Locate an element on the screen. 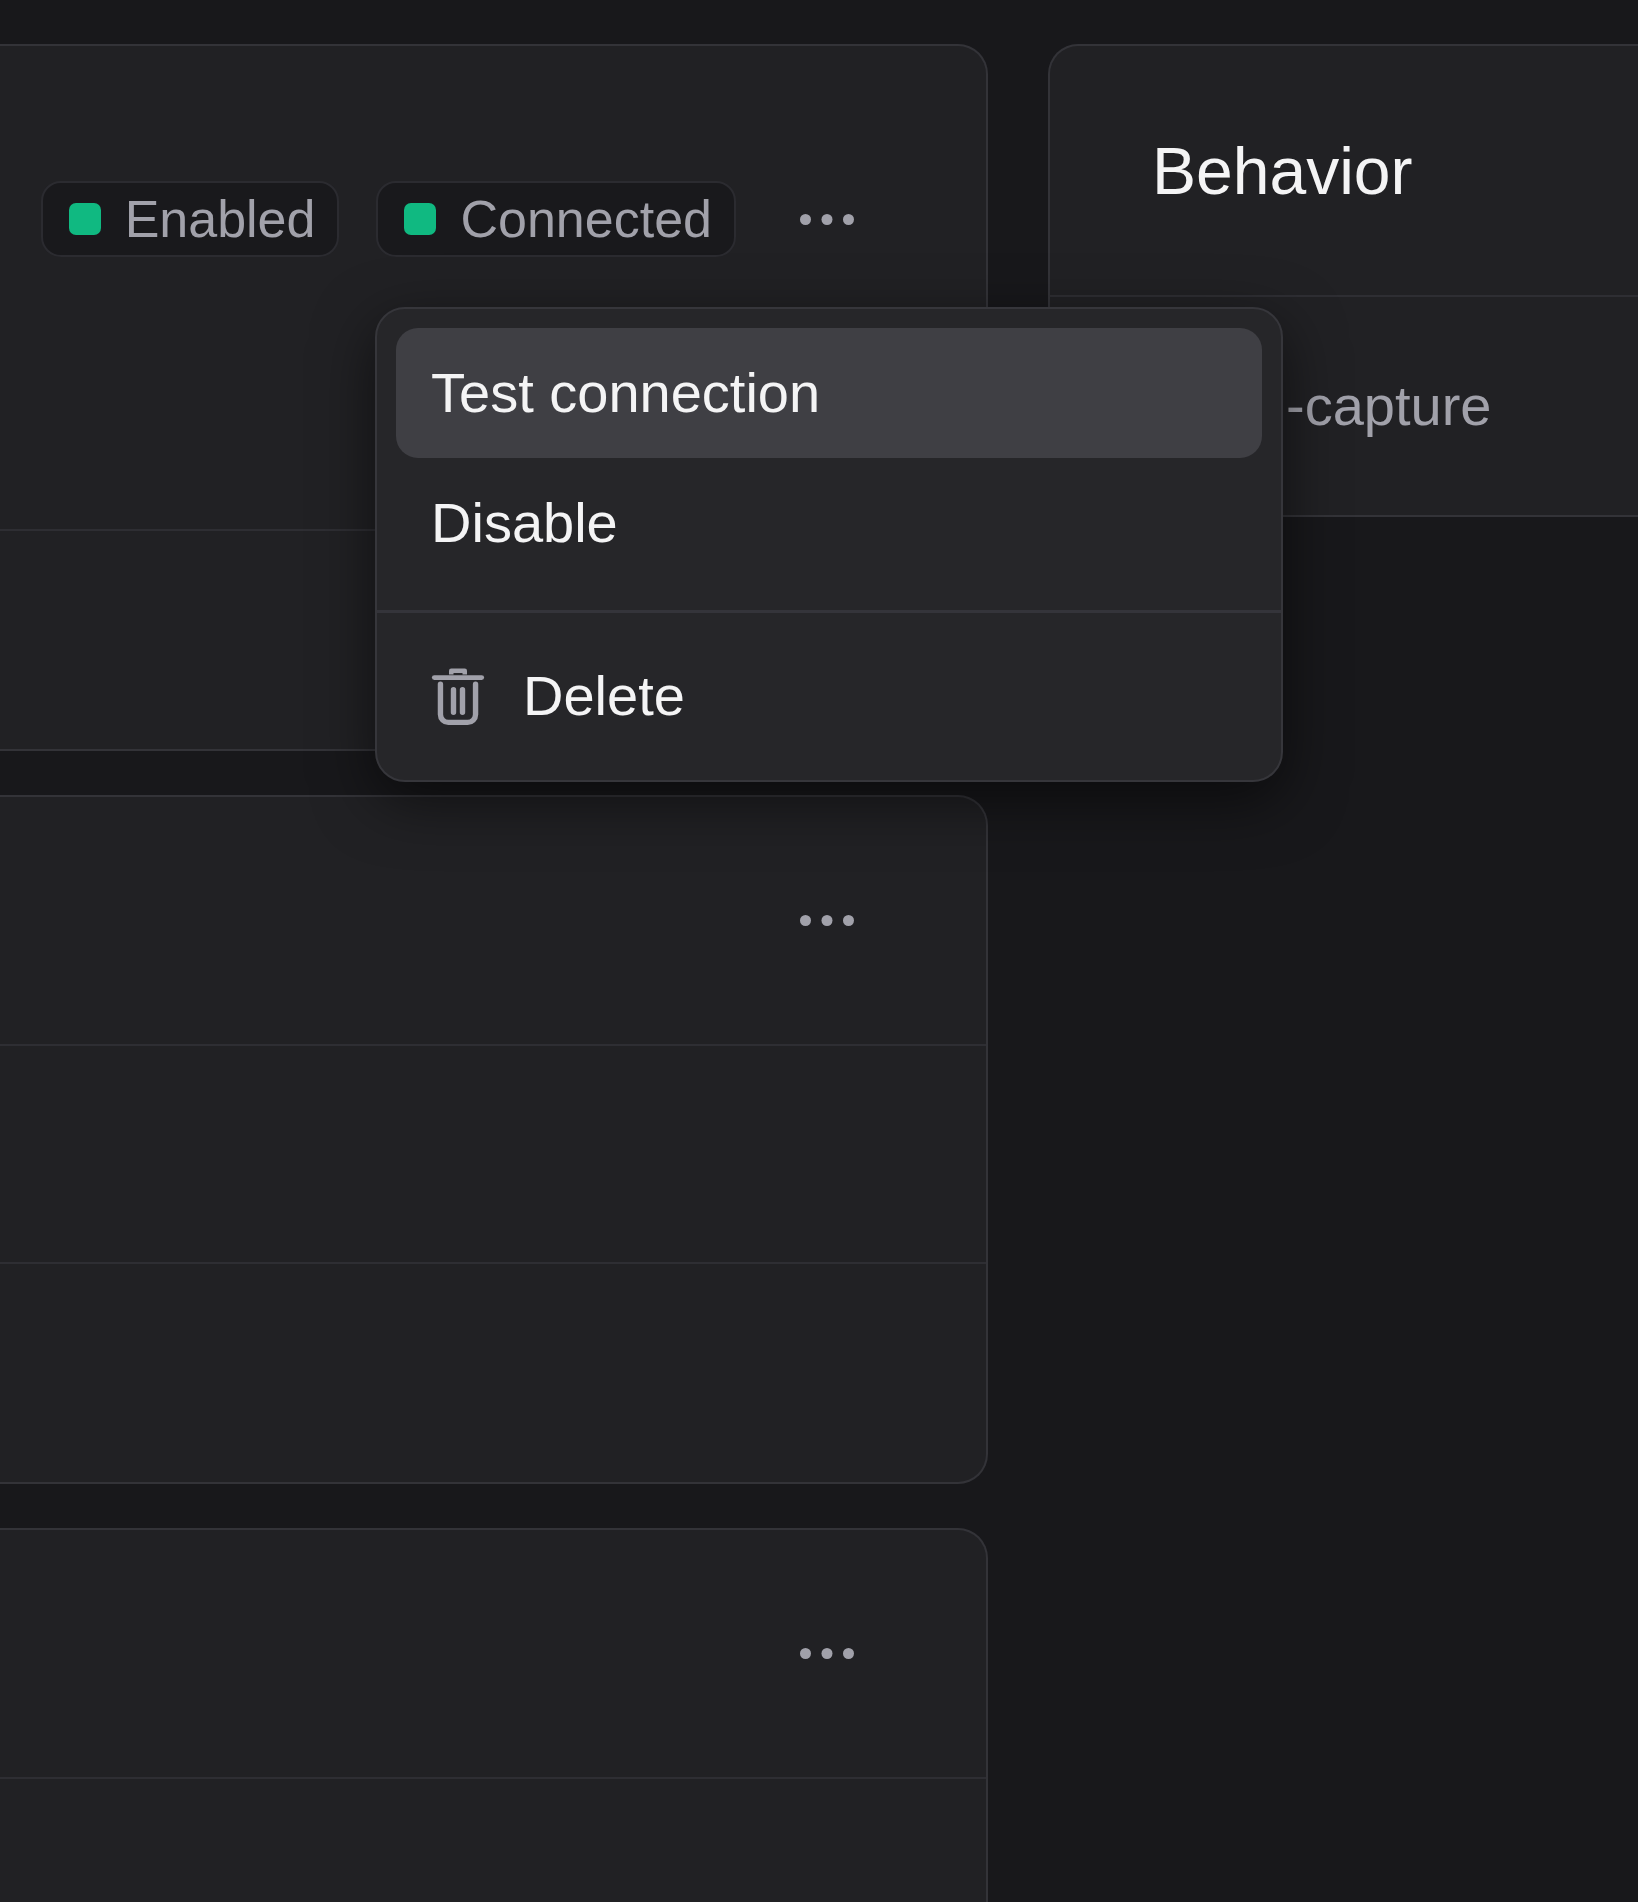 This screenshot has height=1902, width=1638. badge-label: Enabled is located at coordinates (220, 219).